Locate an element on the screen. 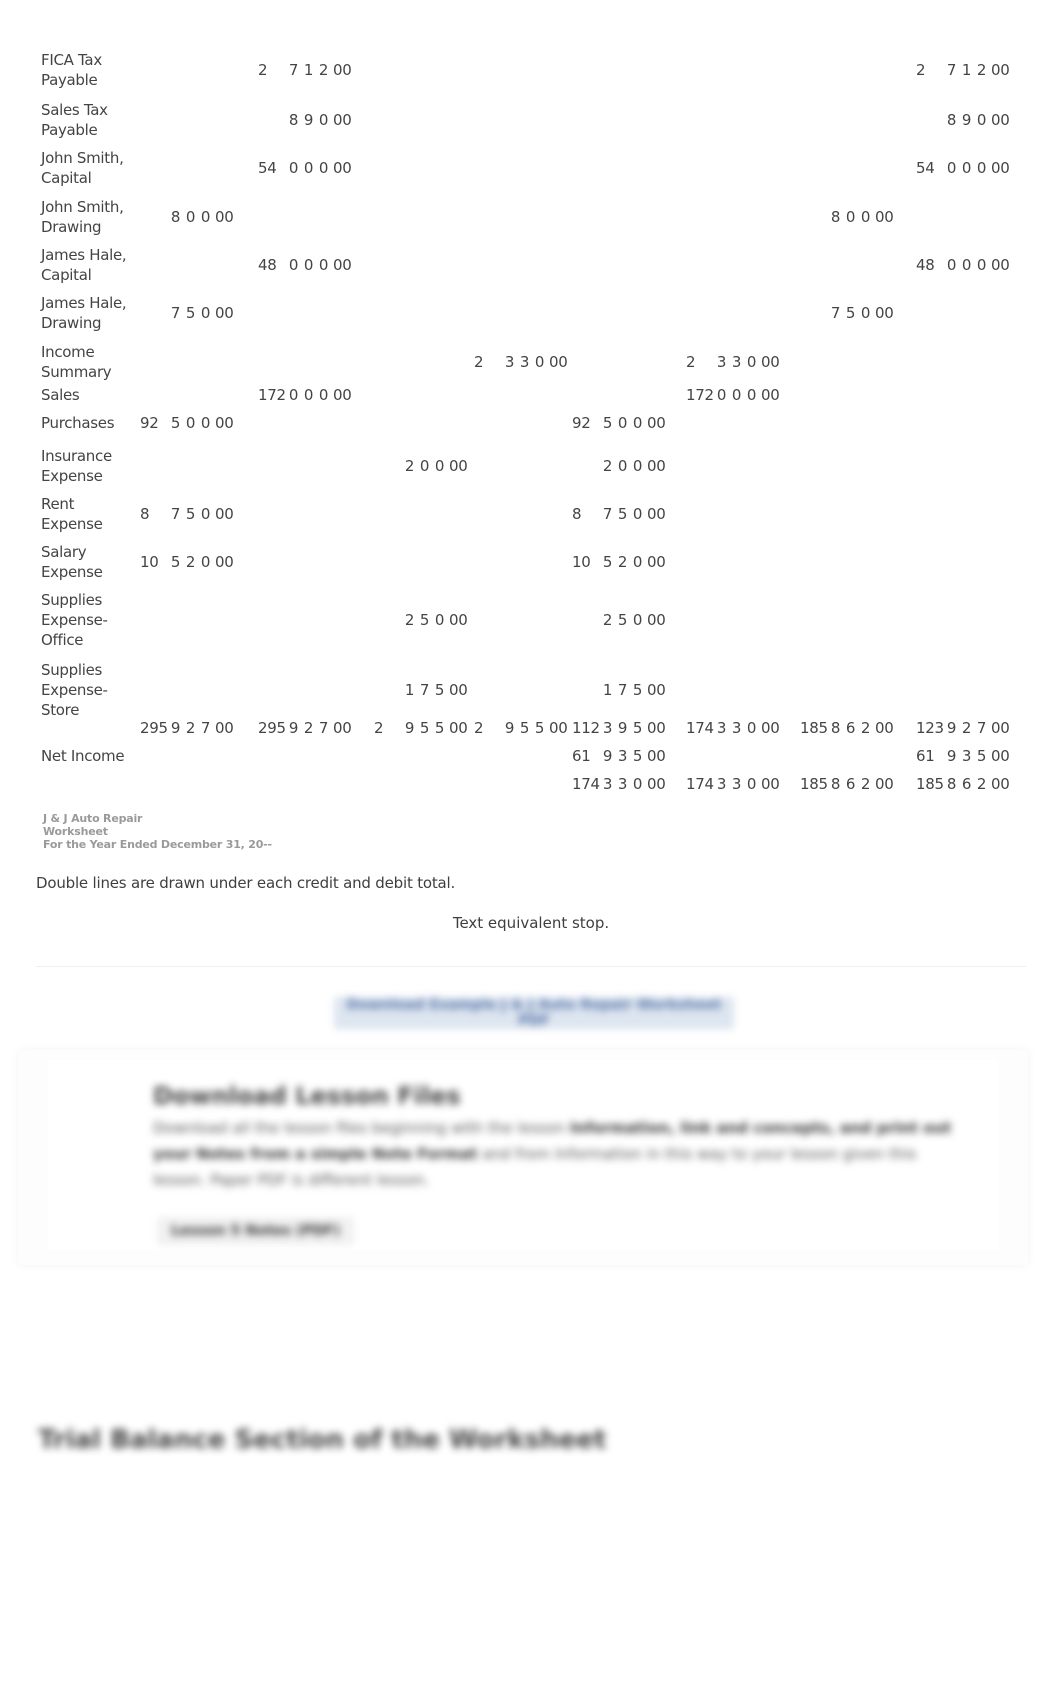 The image size is (1062, 1684). account-name: Rent Expense is located at coordinates (72, 514).